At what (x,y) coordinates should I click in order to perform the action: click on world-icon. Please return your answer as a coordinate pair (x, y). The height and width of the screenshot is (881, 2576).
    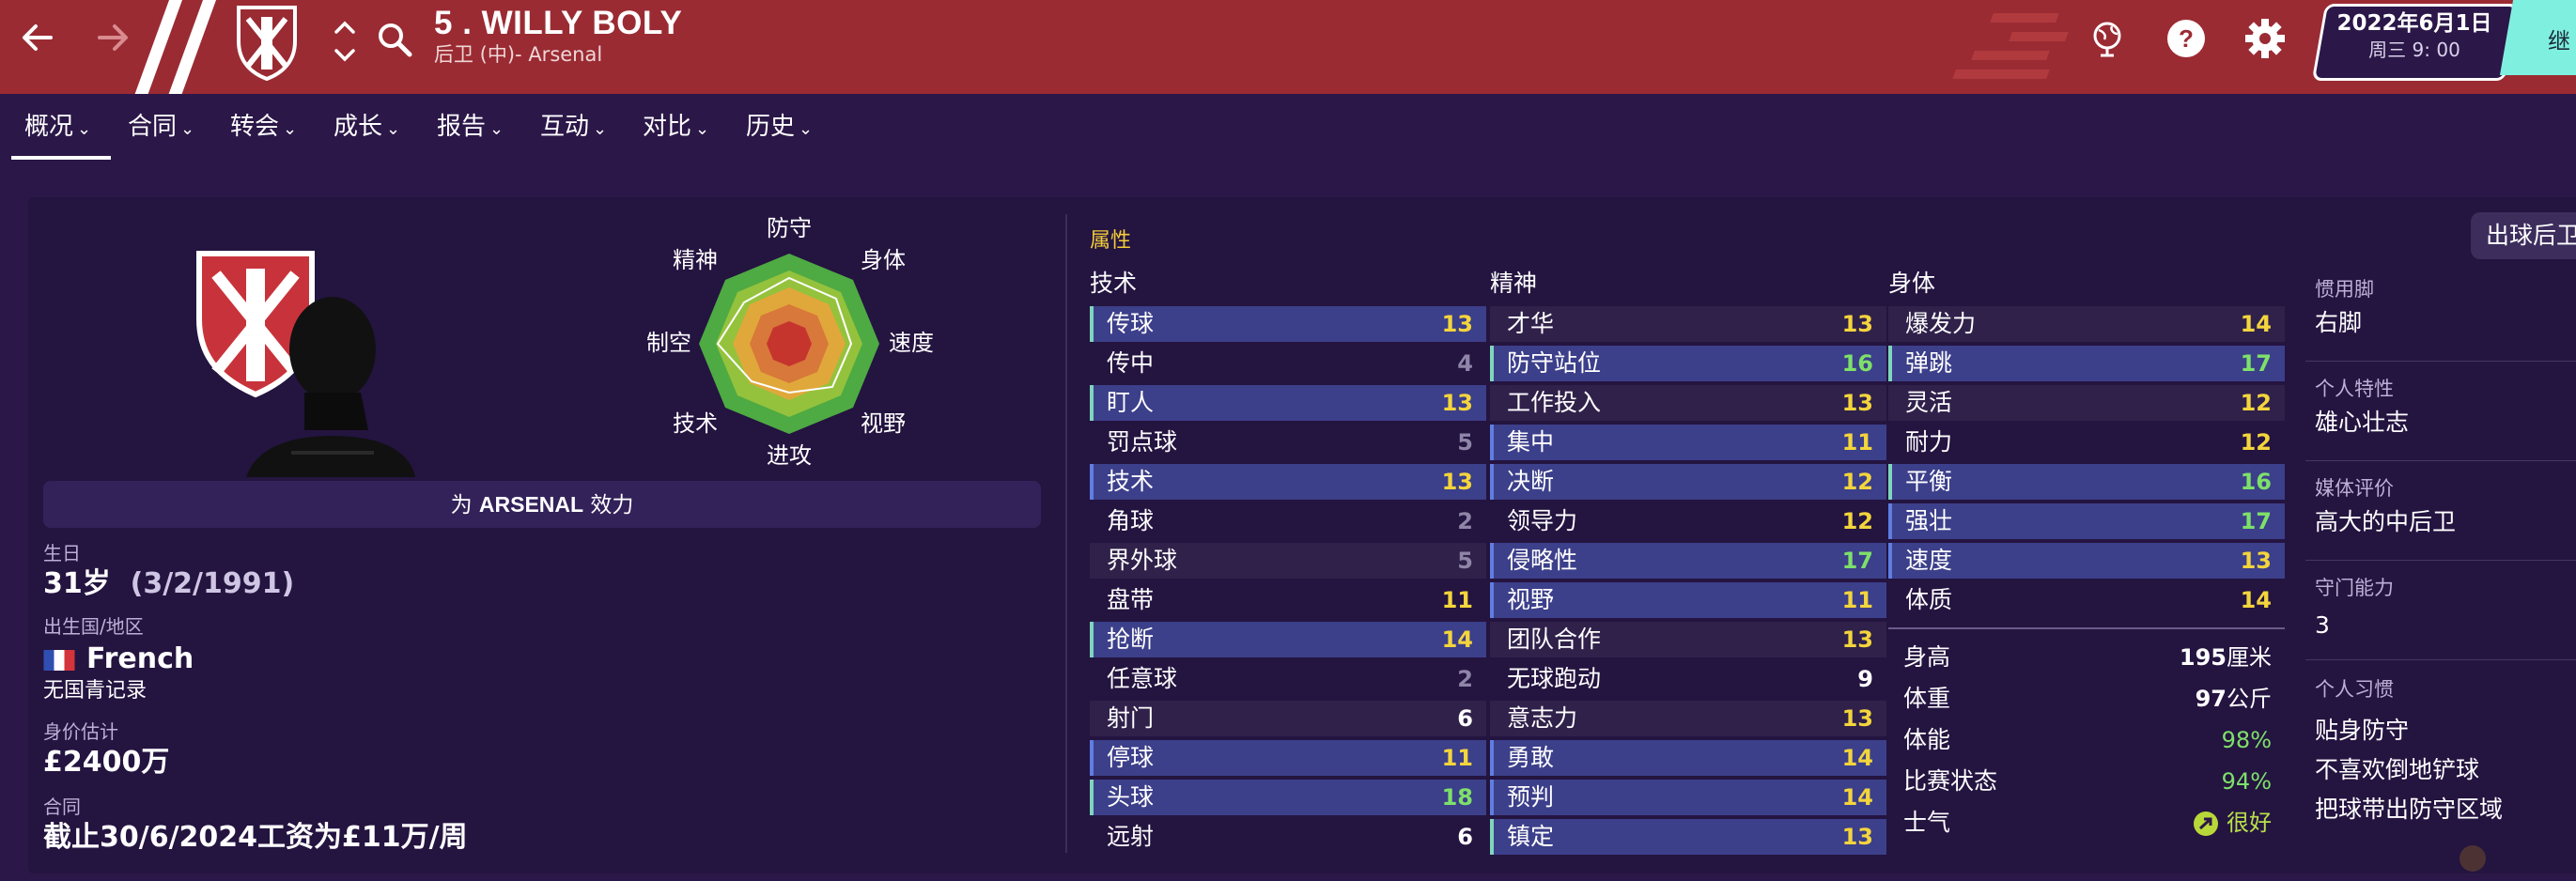
    Looking at the image, I should click on (2108, 38).